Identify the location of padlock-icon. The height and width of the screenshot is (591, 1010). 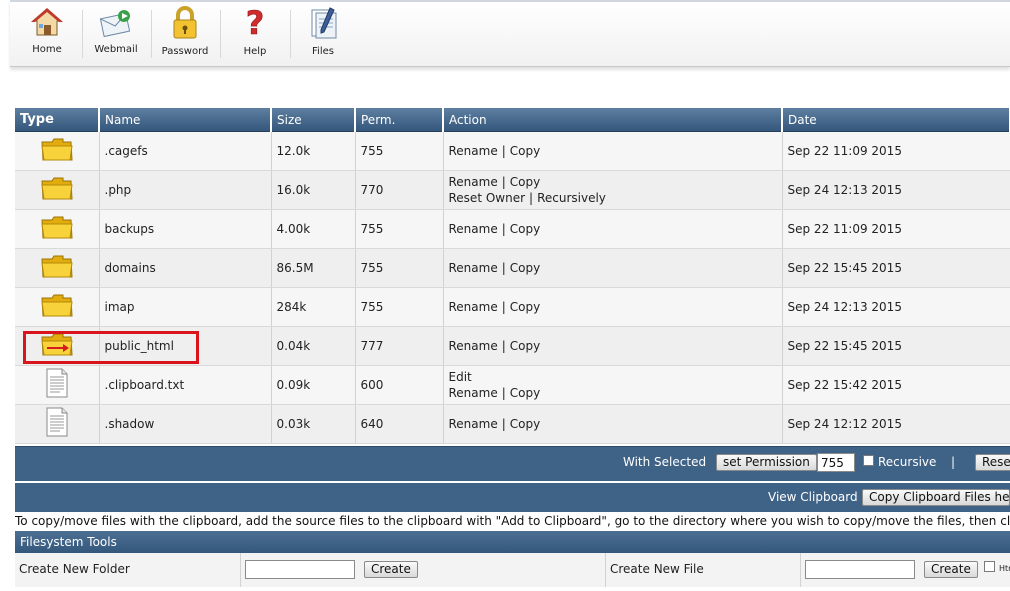
(185, 22).